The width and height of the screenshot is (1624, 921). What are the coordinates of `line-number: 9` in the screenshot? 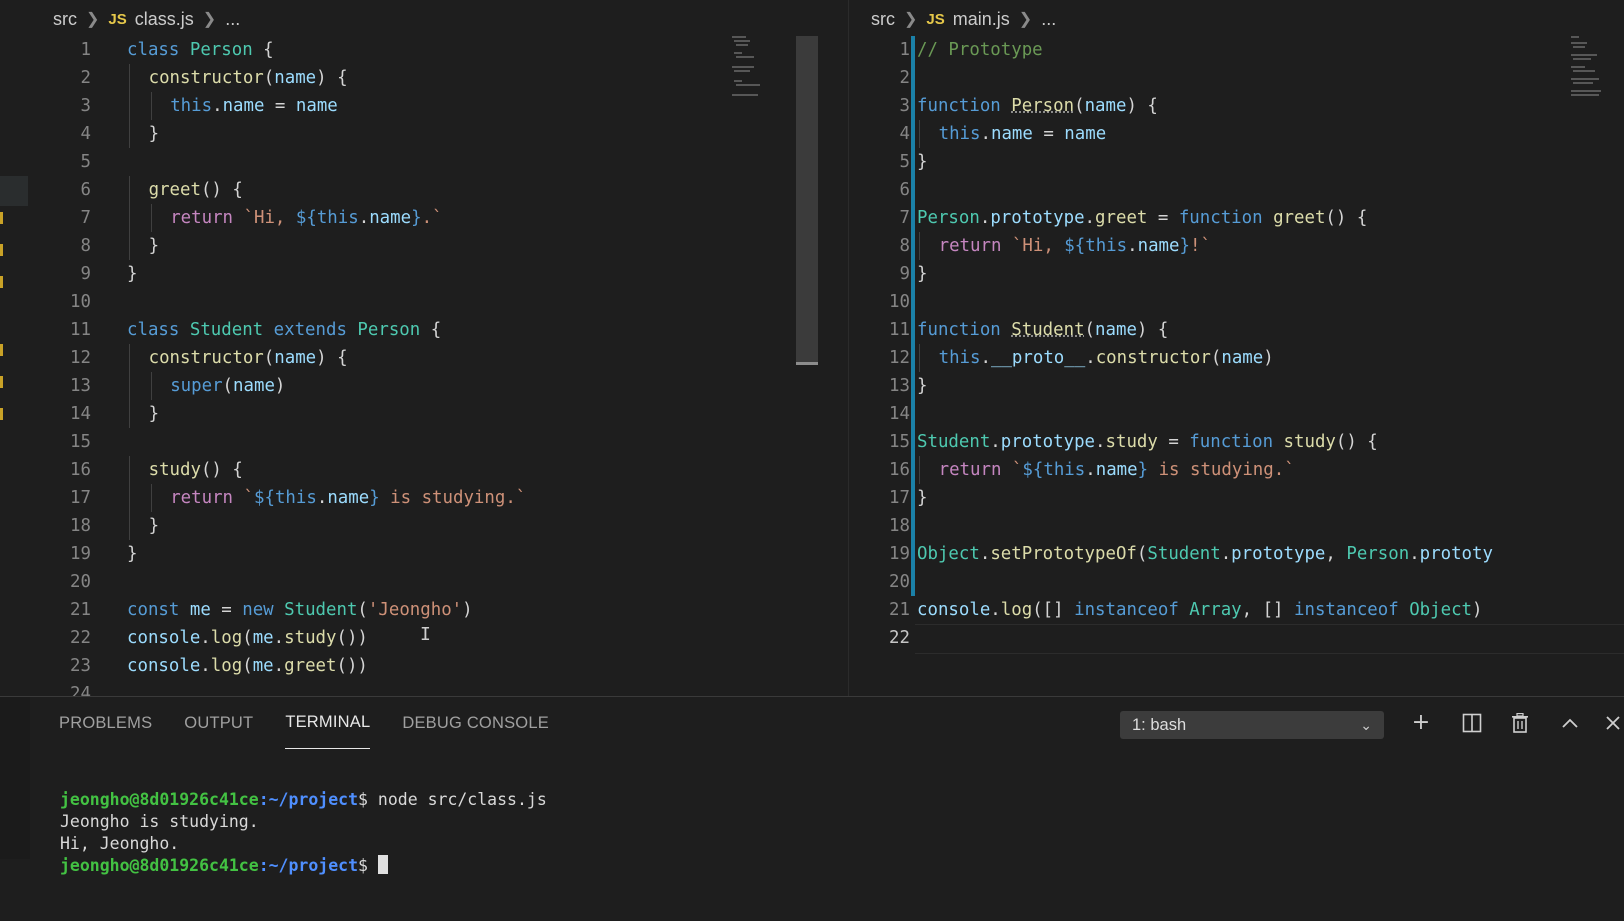 It's located at (85, 274).